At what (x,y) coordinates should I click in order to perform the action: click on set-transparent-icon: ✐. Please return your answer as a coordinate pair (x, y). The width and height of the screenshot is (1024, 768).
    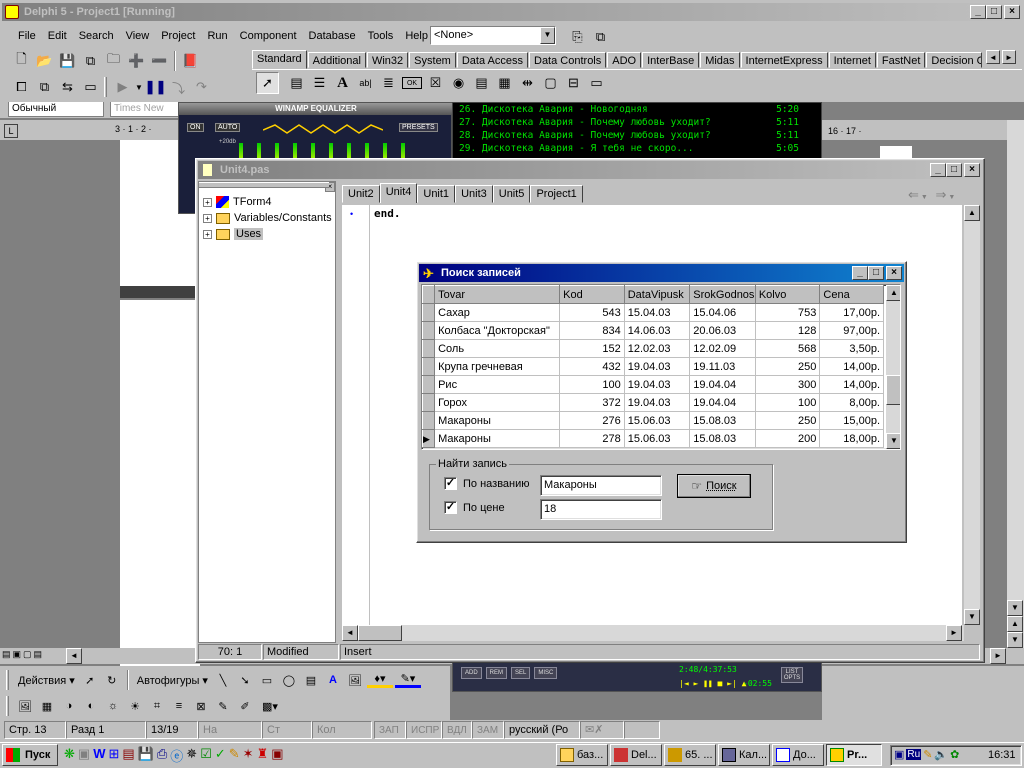
    Looking at the image, I should click on (245, 706).